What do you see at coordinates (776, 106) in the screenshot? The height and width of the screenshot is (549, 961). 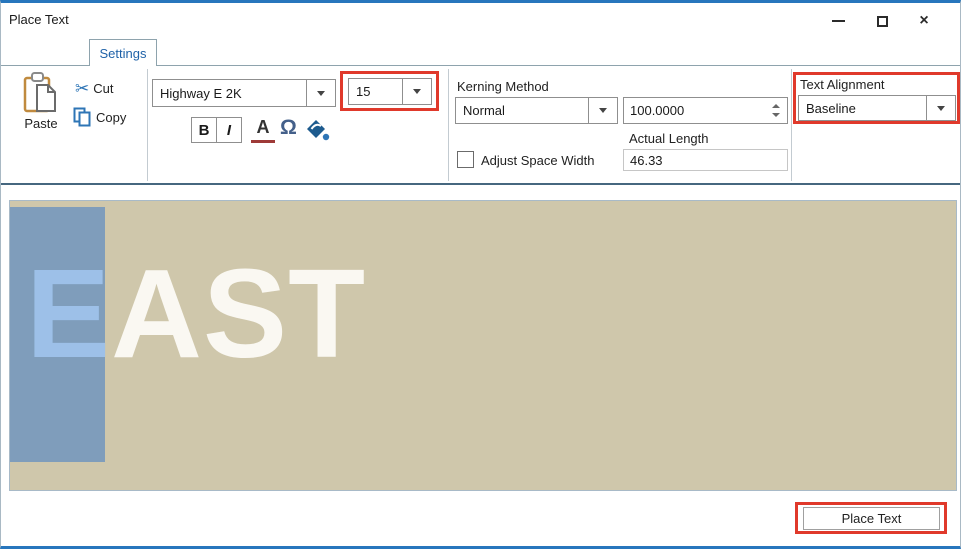 I see `spin-up-icon` at bounding box center [776, 106].